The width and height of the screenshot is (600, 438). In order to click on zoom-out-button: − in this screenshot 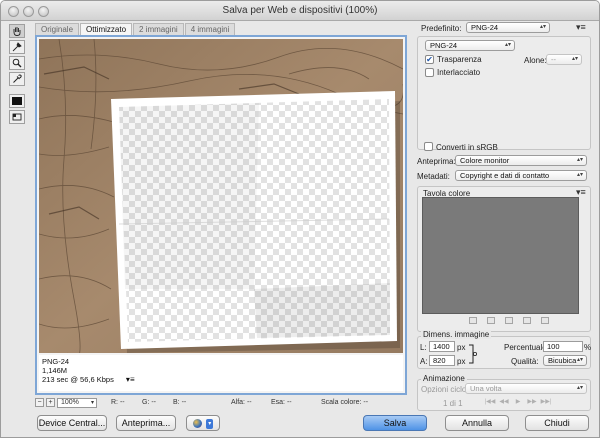, I will do `click(39, 402)`.